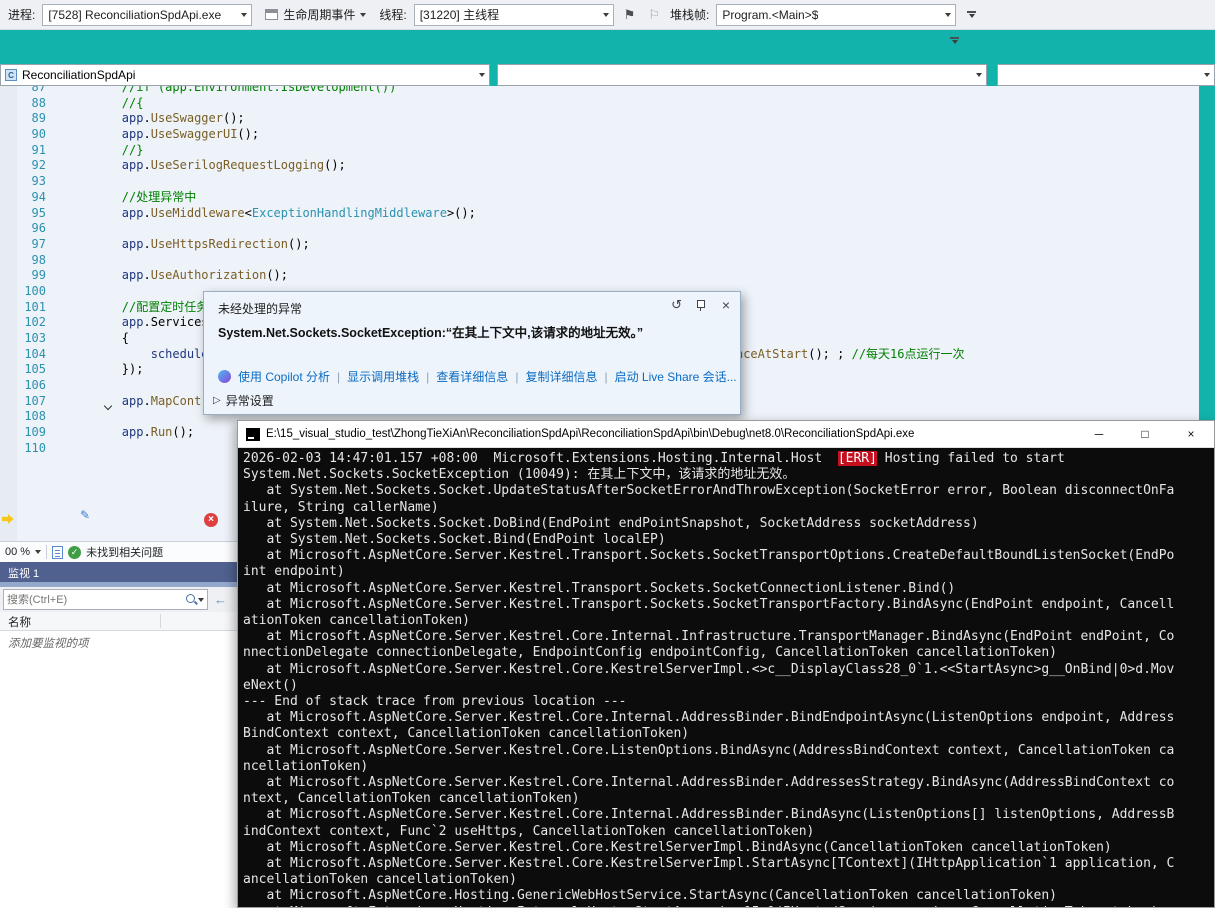 The image size is (1215, 908). Describe the element at coordinates (38, 275) in the screenshot. I see `line-number: 99` at that location.